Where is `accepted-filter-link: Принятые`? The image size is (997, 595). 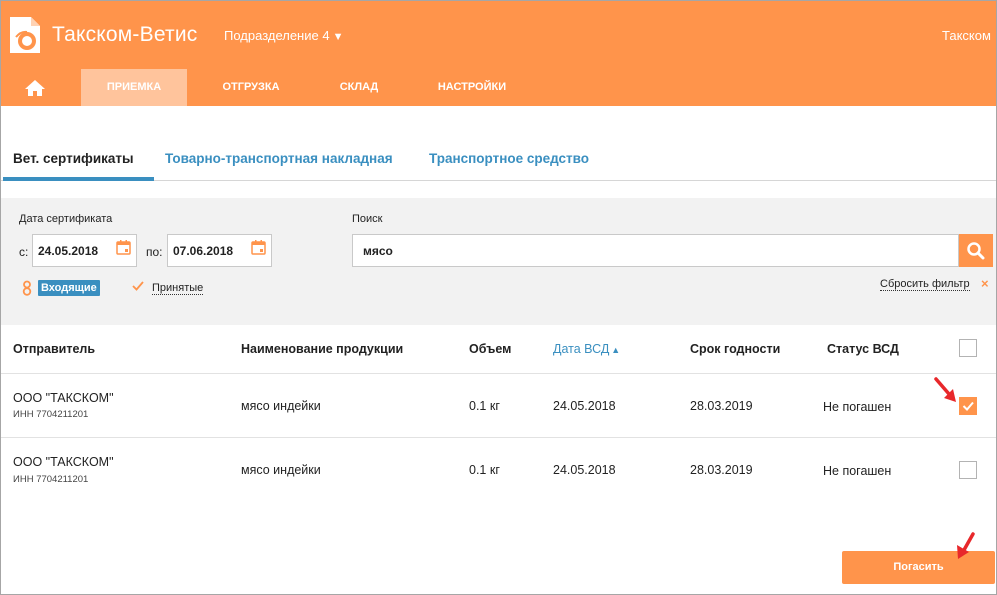
accepted-filter-link: Принятые is located at coordinates (178, 288).